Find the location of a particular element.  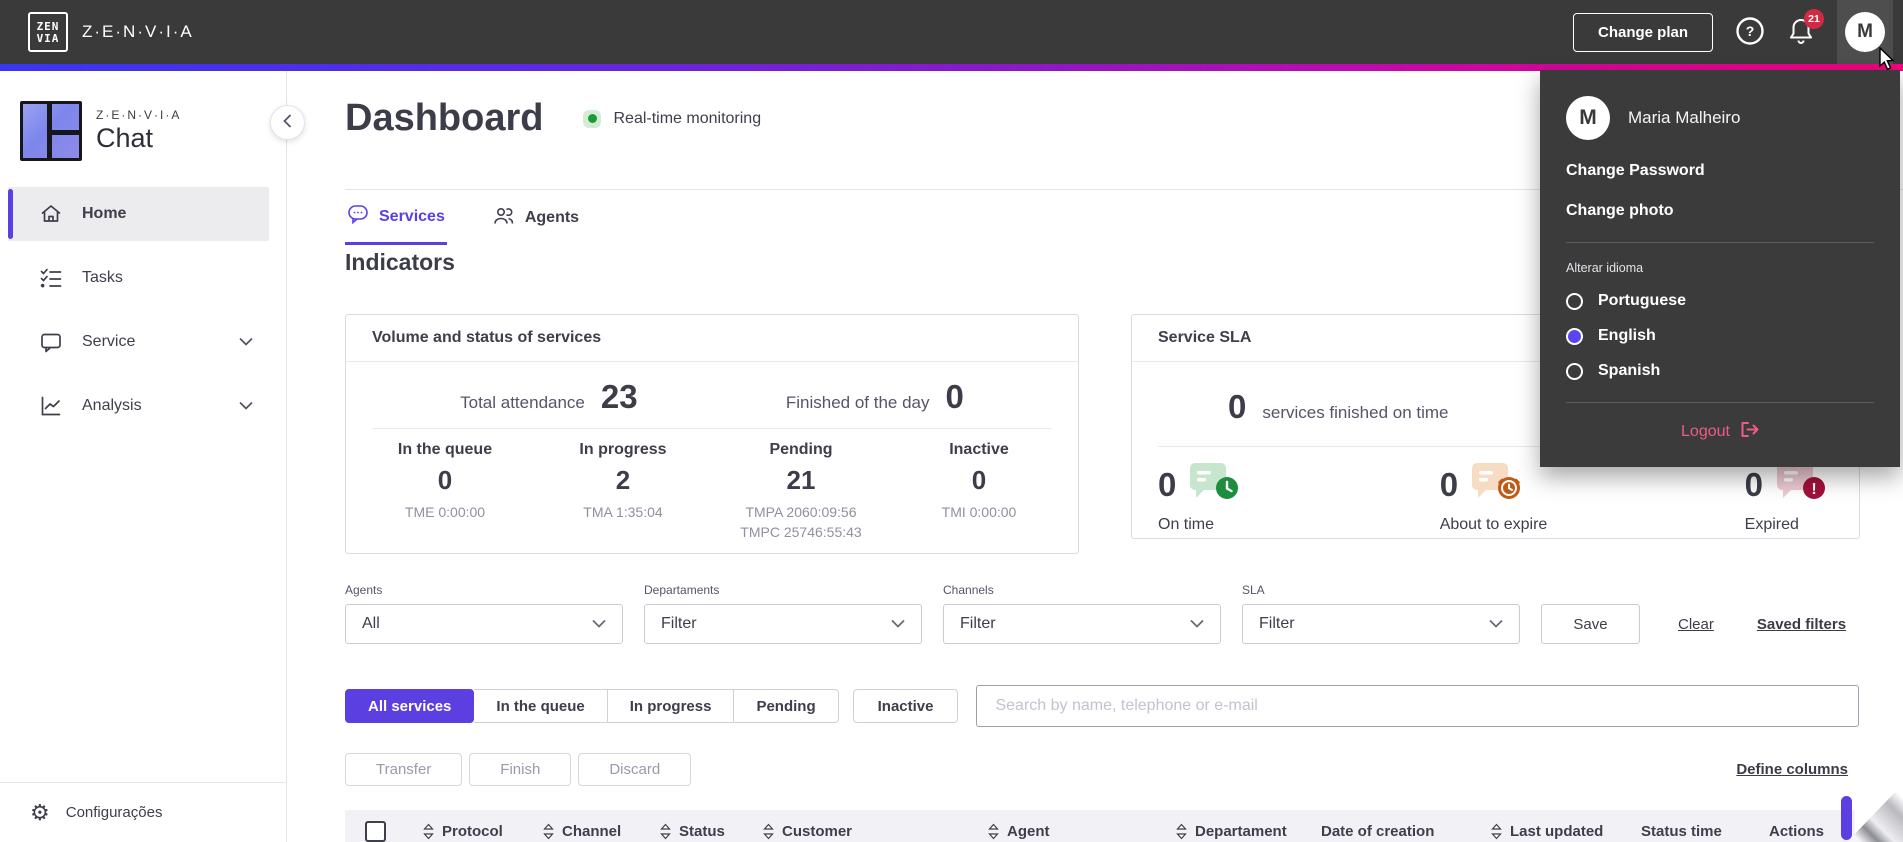

finish-button: Finish is located at coordinates (520, 769).